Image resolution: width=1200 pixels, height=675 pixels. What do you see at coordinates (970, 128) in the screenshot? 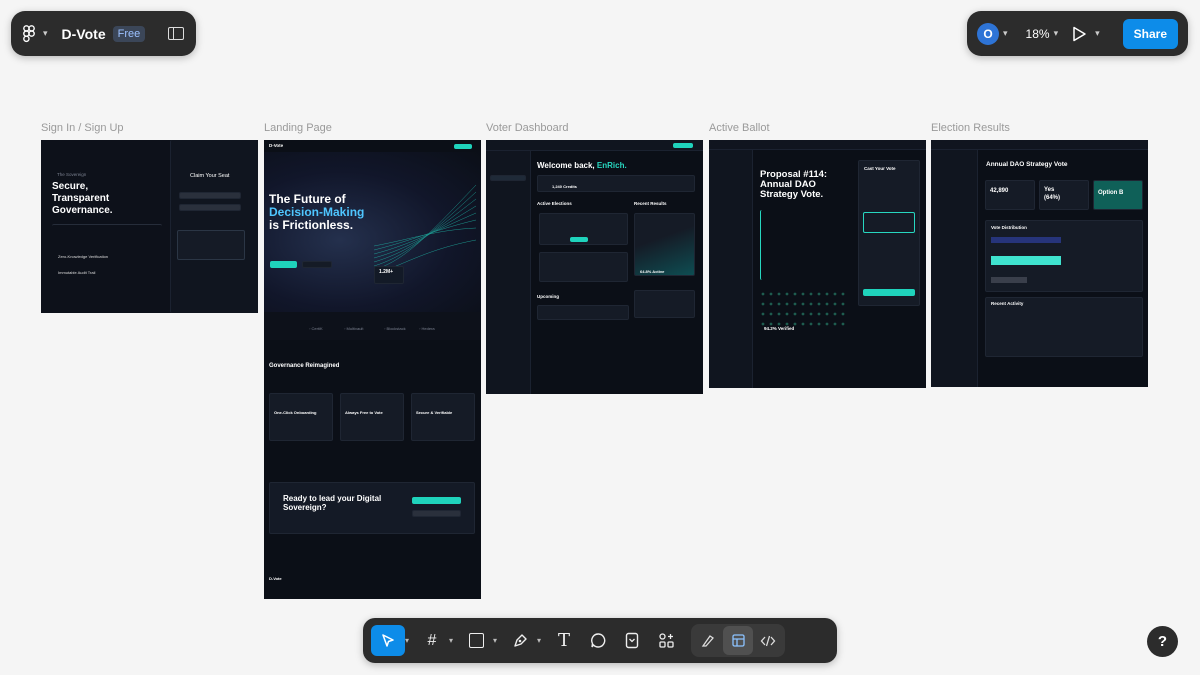
I see `frame-label-results: Election Results` at bounding box center [970, 128].